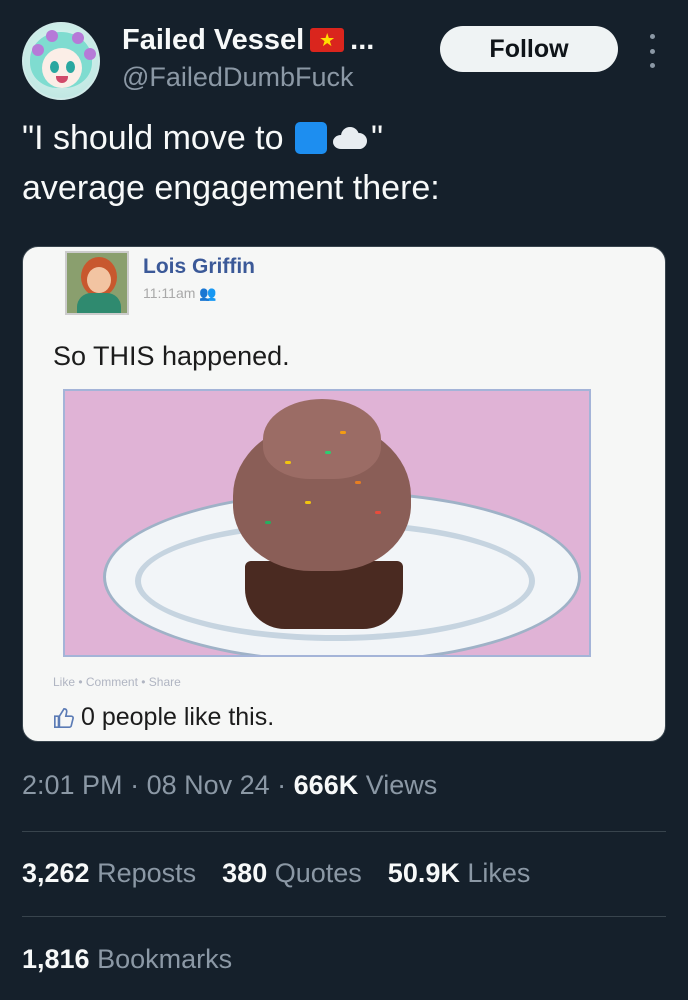 The image size is (688, 1000). What do you see at coordinates (56, 959) in the screenshot?
I see `bookmarks-count: 1,816` at bounding box center [56, 959].